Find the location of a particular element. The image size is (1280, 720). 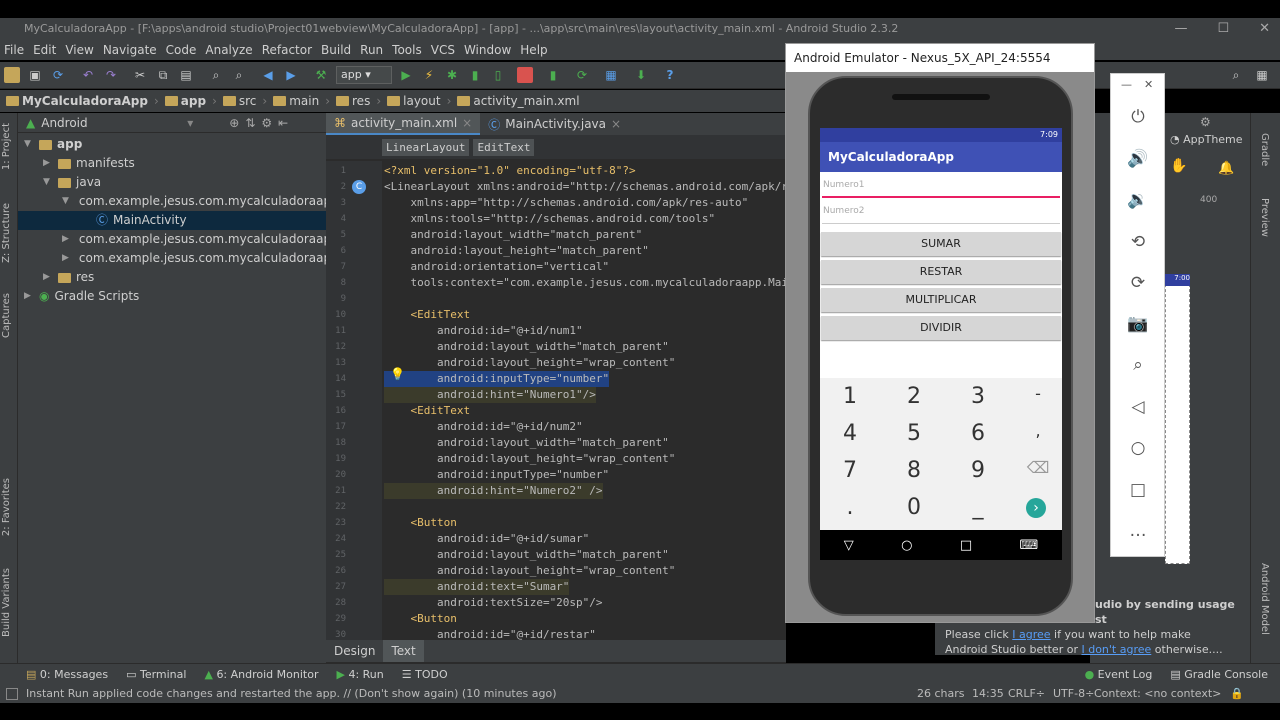

keyboard-key: 7 is located at coordinates (850, 470).